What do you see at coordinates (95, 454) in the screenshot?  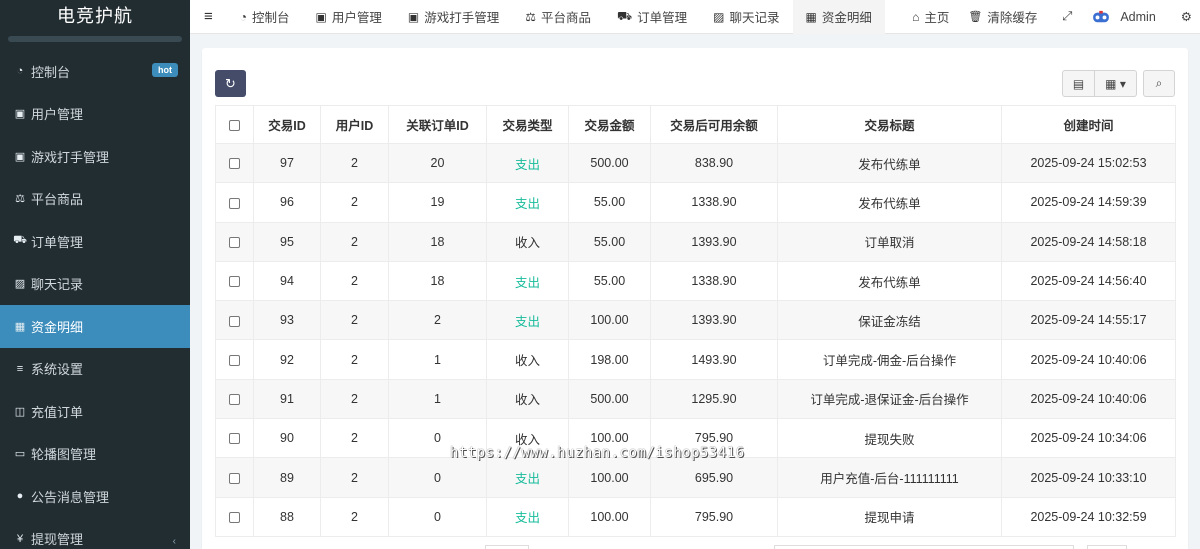 I see `sidebar-item: ▭ 轮播图管理` at bounding box center [95, 454].